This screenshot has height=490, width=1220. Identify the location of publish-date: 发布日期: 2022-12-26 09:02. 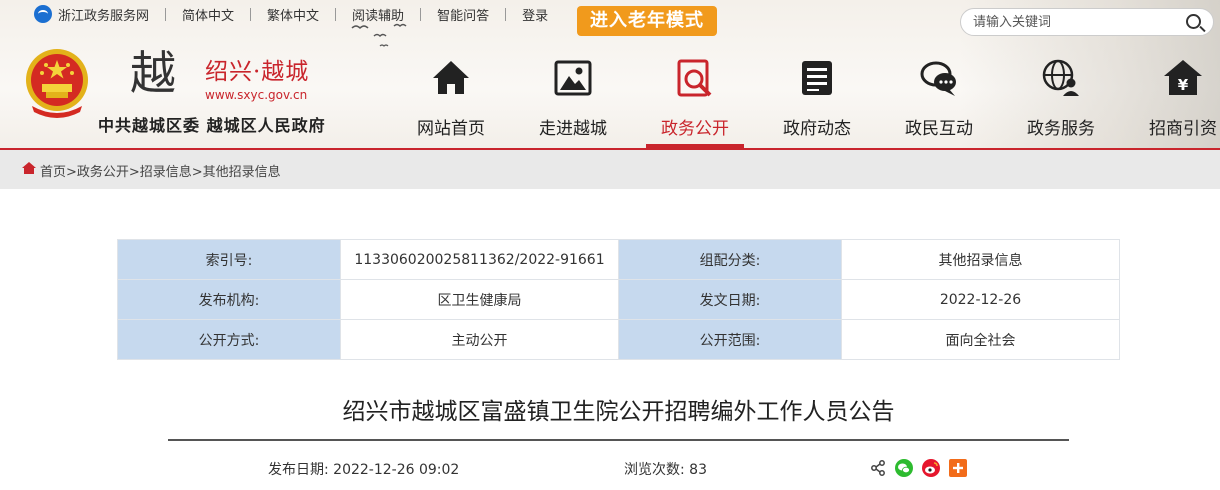
(363, 469).